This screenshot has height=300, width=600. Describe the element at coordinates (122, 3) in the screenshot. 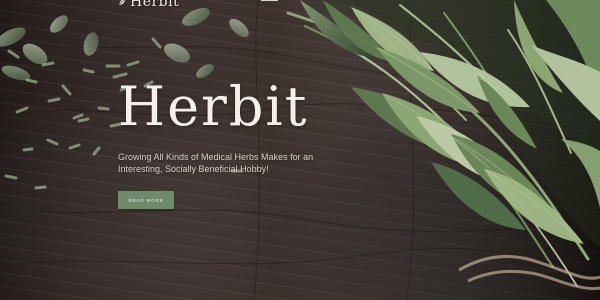

I see `leaf-icon` at that location.